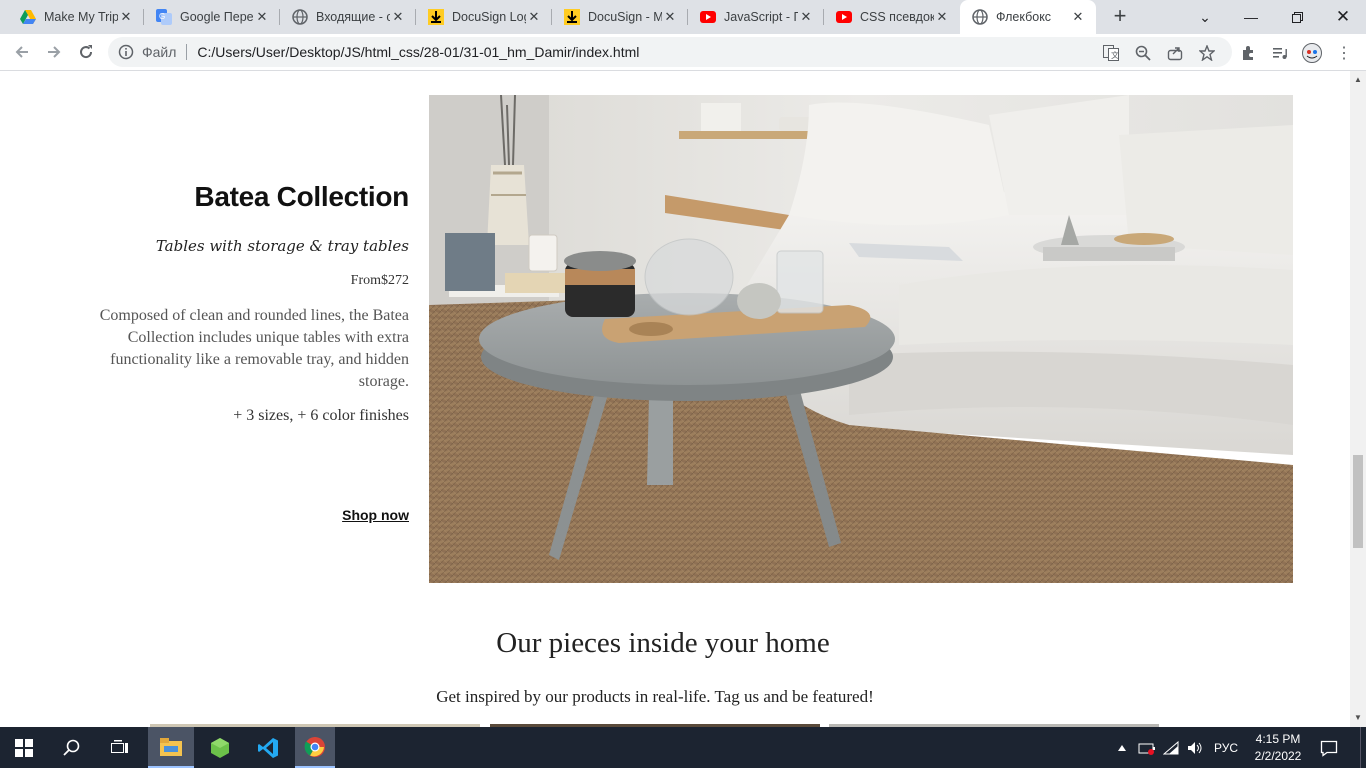 The image size is (1366, 768). I want to click on inspiration-title: Our pieces inside your home, so click(663, 643).